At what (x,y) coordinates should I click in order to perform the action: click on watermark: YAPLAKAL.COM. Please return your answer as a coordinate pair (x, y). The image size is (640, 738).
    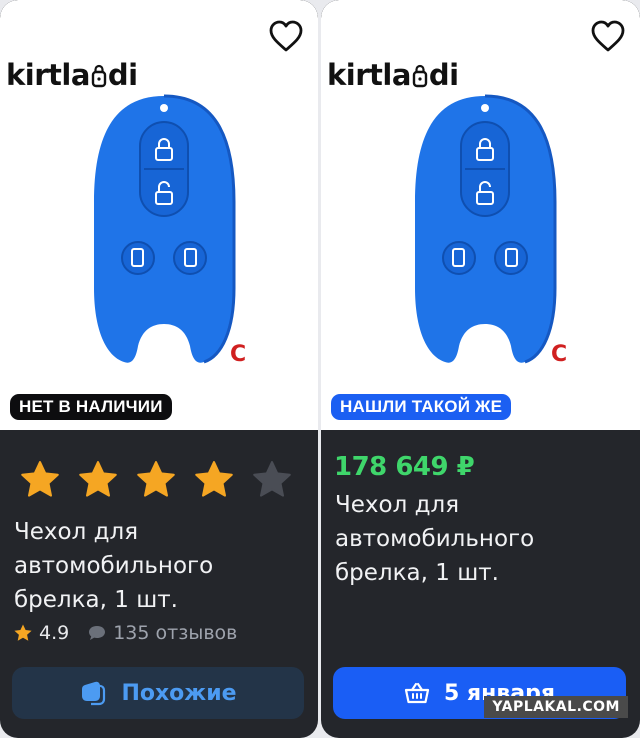
    Looking at the image, I should click on (556, 707).